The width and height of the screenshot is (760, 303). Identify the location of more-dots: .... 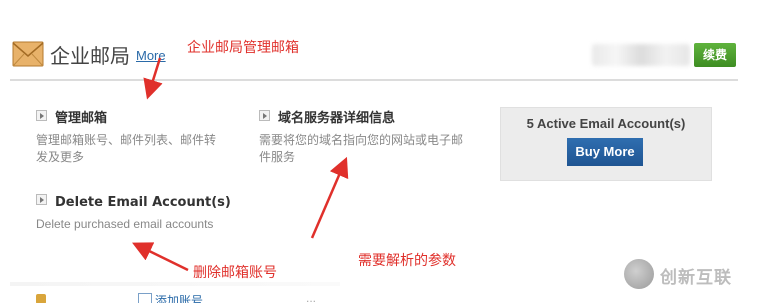
(311, 297).